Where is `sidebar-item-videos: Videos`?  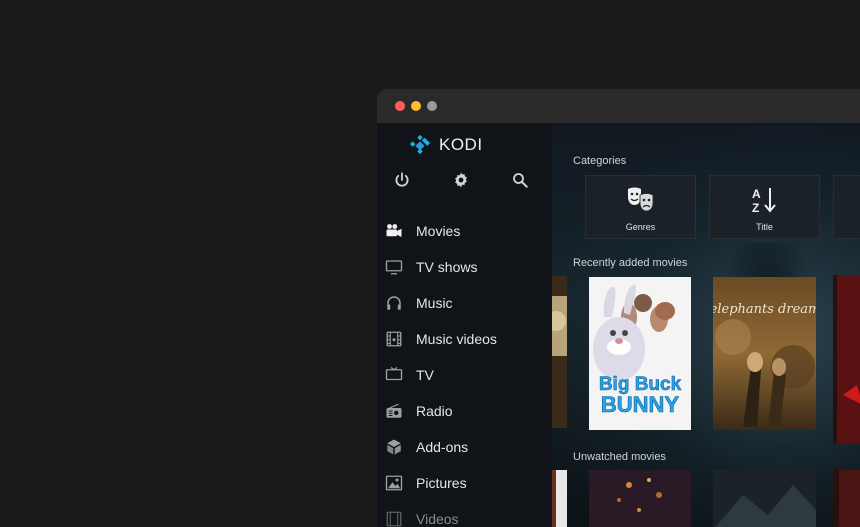
sidebar-item-videos: Videos is located at coordinates (464, 514).